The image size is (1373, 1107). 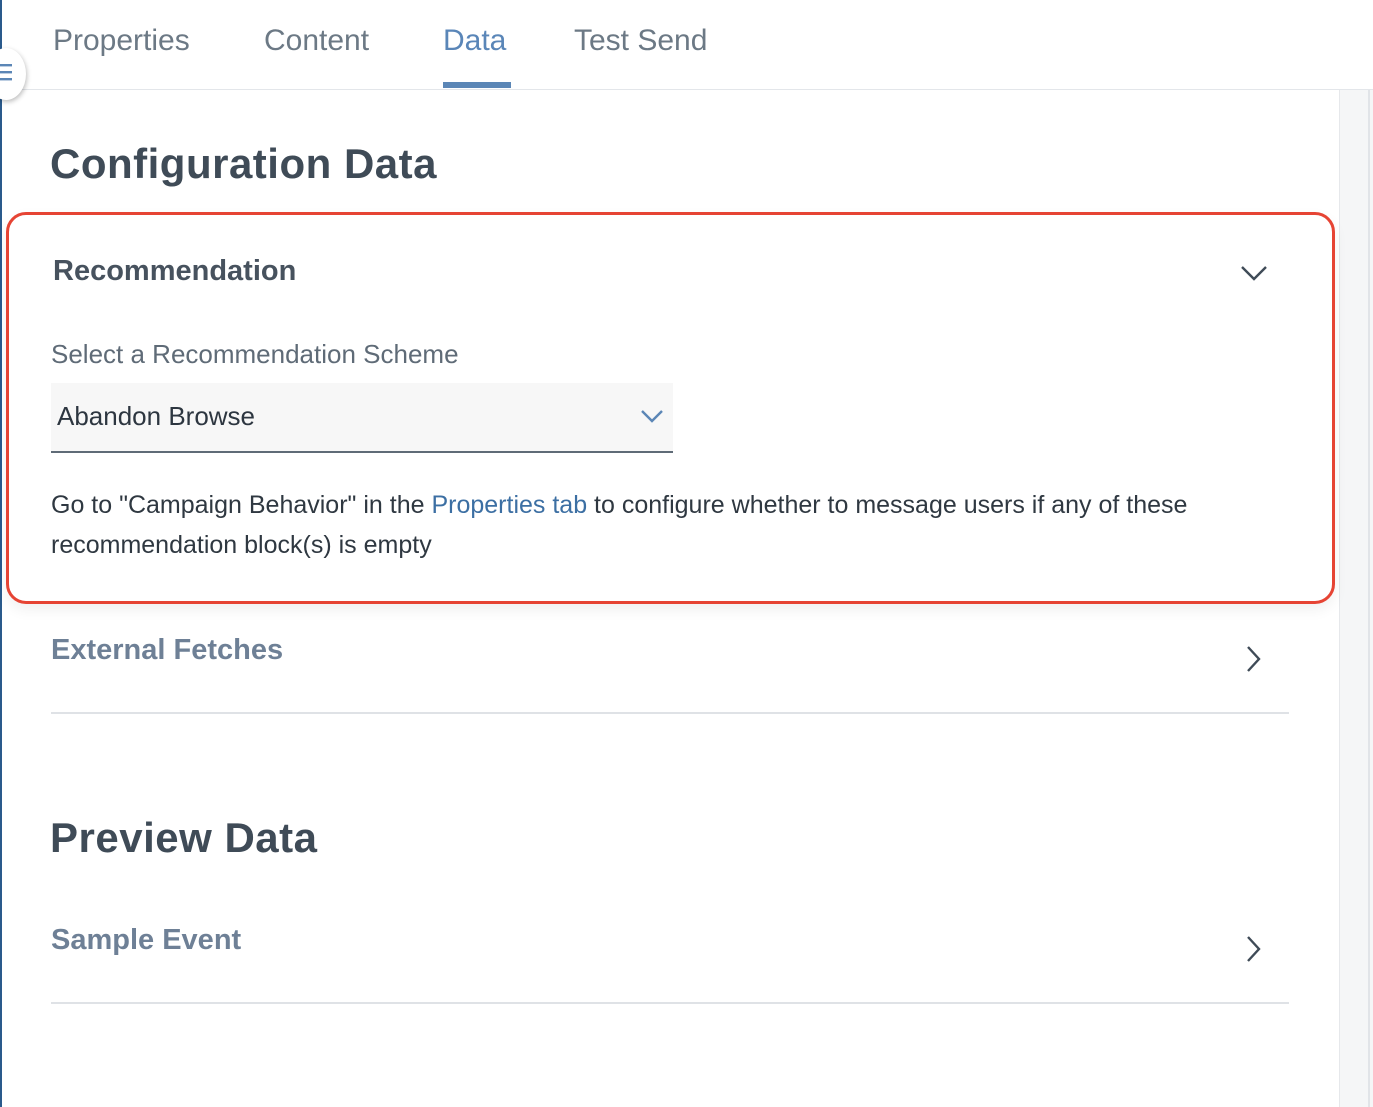 I want to click on tab-properties: Properties, so click(x=121, y=41).